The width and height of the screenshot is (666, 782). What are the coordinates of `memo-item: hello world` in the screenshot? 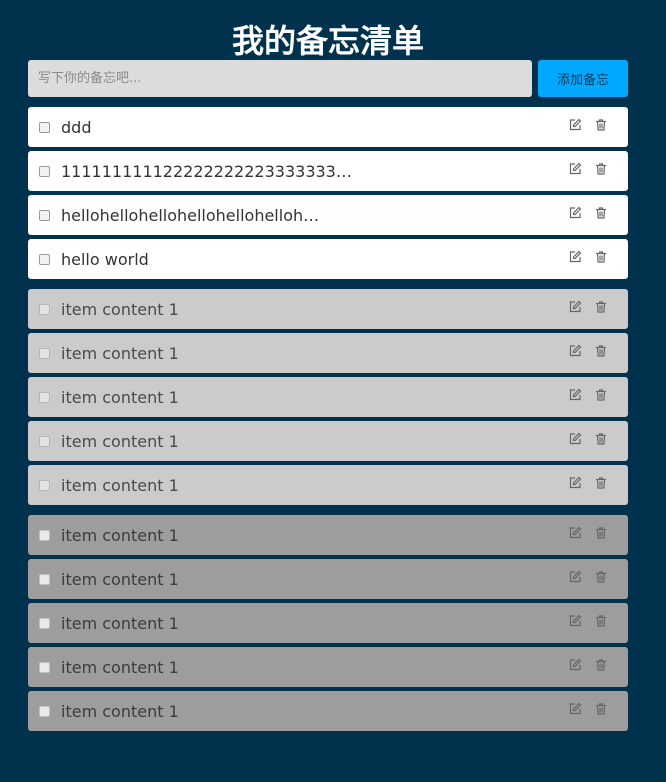 It's located at (328, 259).